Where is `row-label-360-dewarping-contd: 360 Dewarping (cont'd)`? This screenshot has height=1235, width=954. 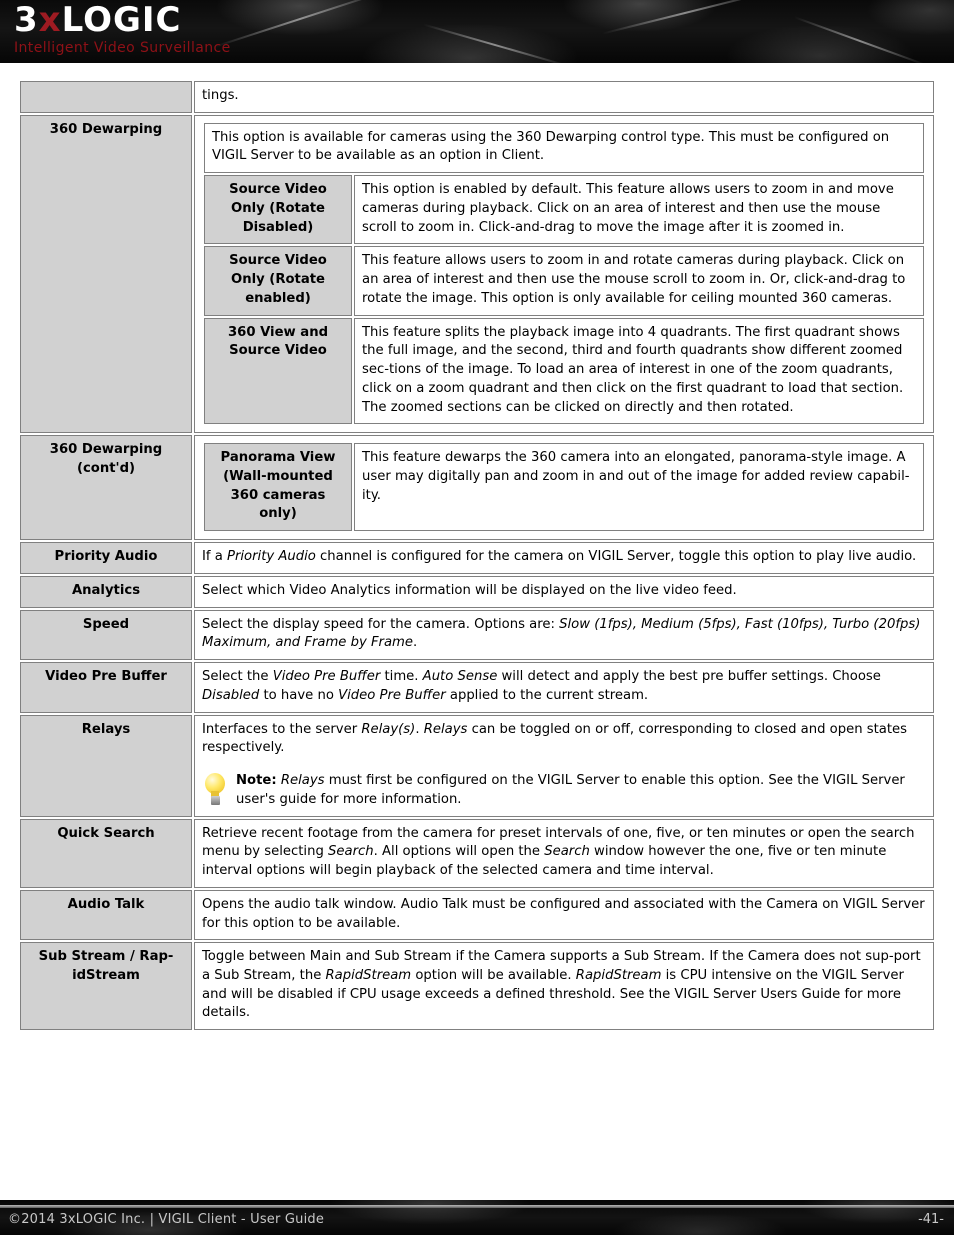
row-label-360-dewarping-contd: 360 Dewarping (cont'd) is located at coordinates (106, 488).